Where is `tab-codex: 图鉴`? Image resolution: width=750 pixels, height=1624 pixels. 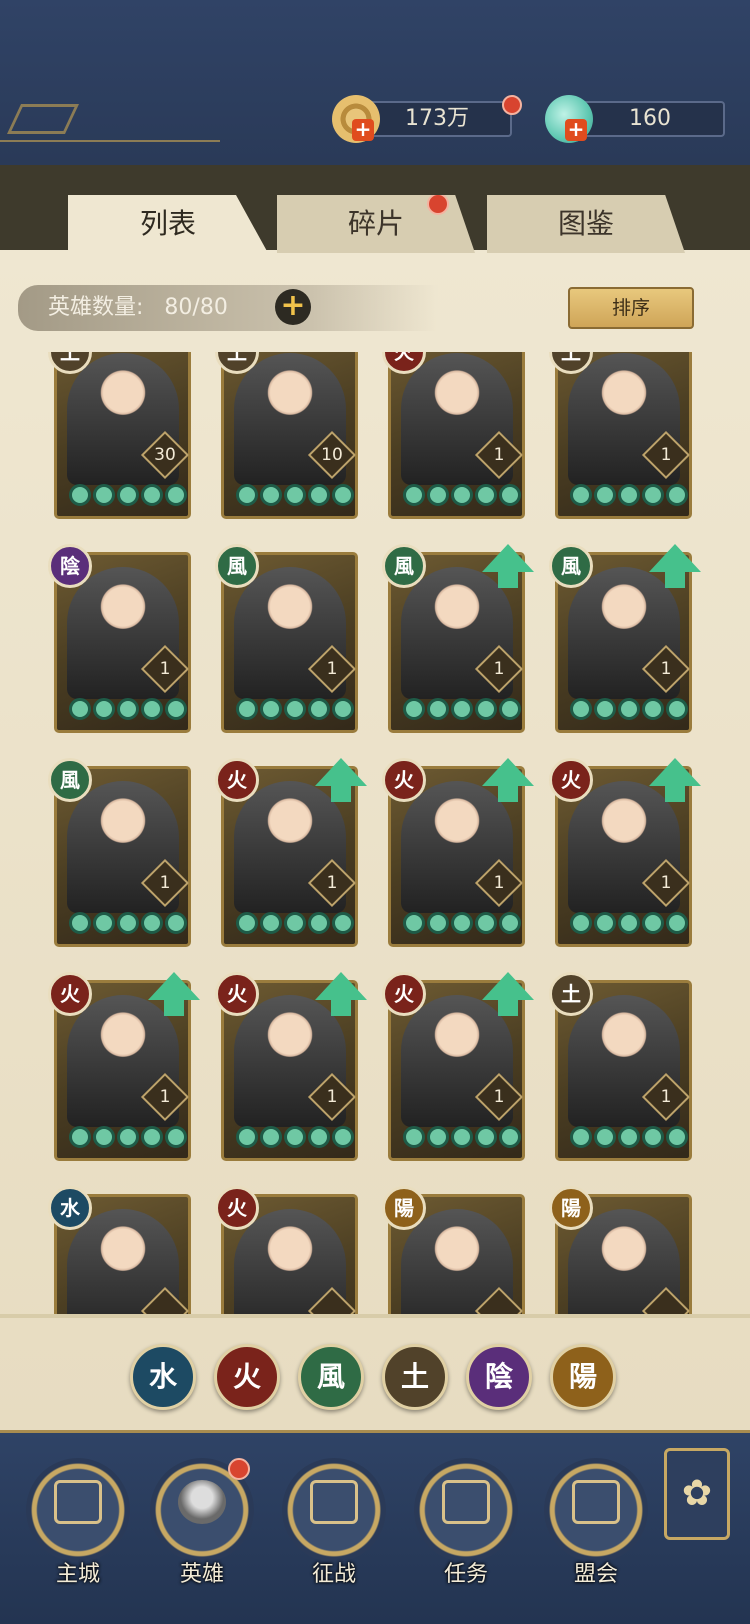
tab-codex: 图鉴 is located at coordinates (586, 224).